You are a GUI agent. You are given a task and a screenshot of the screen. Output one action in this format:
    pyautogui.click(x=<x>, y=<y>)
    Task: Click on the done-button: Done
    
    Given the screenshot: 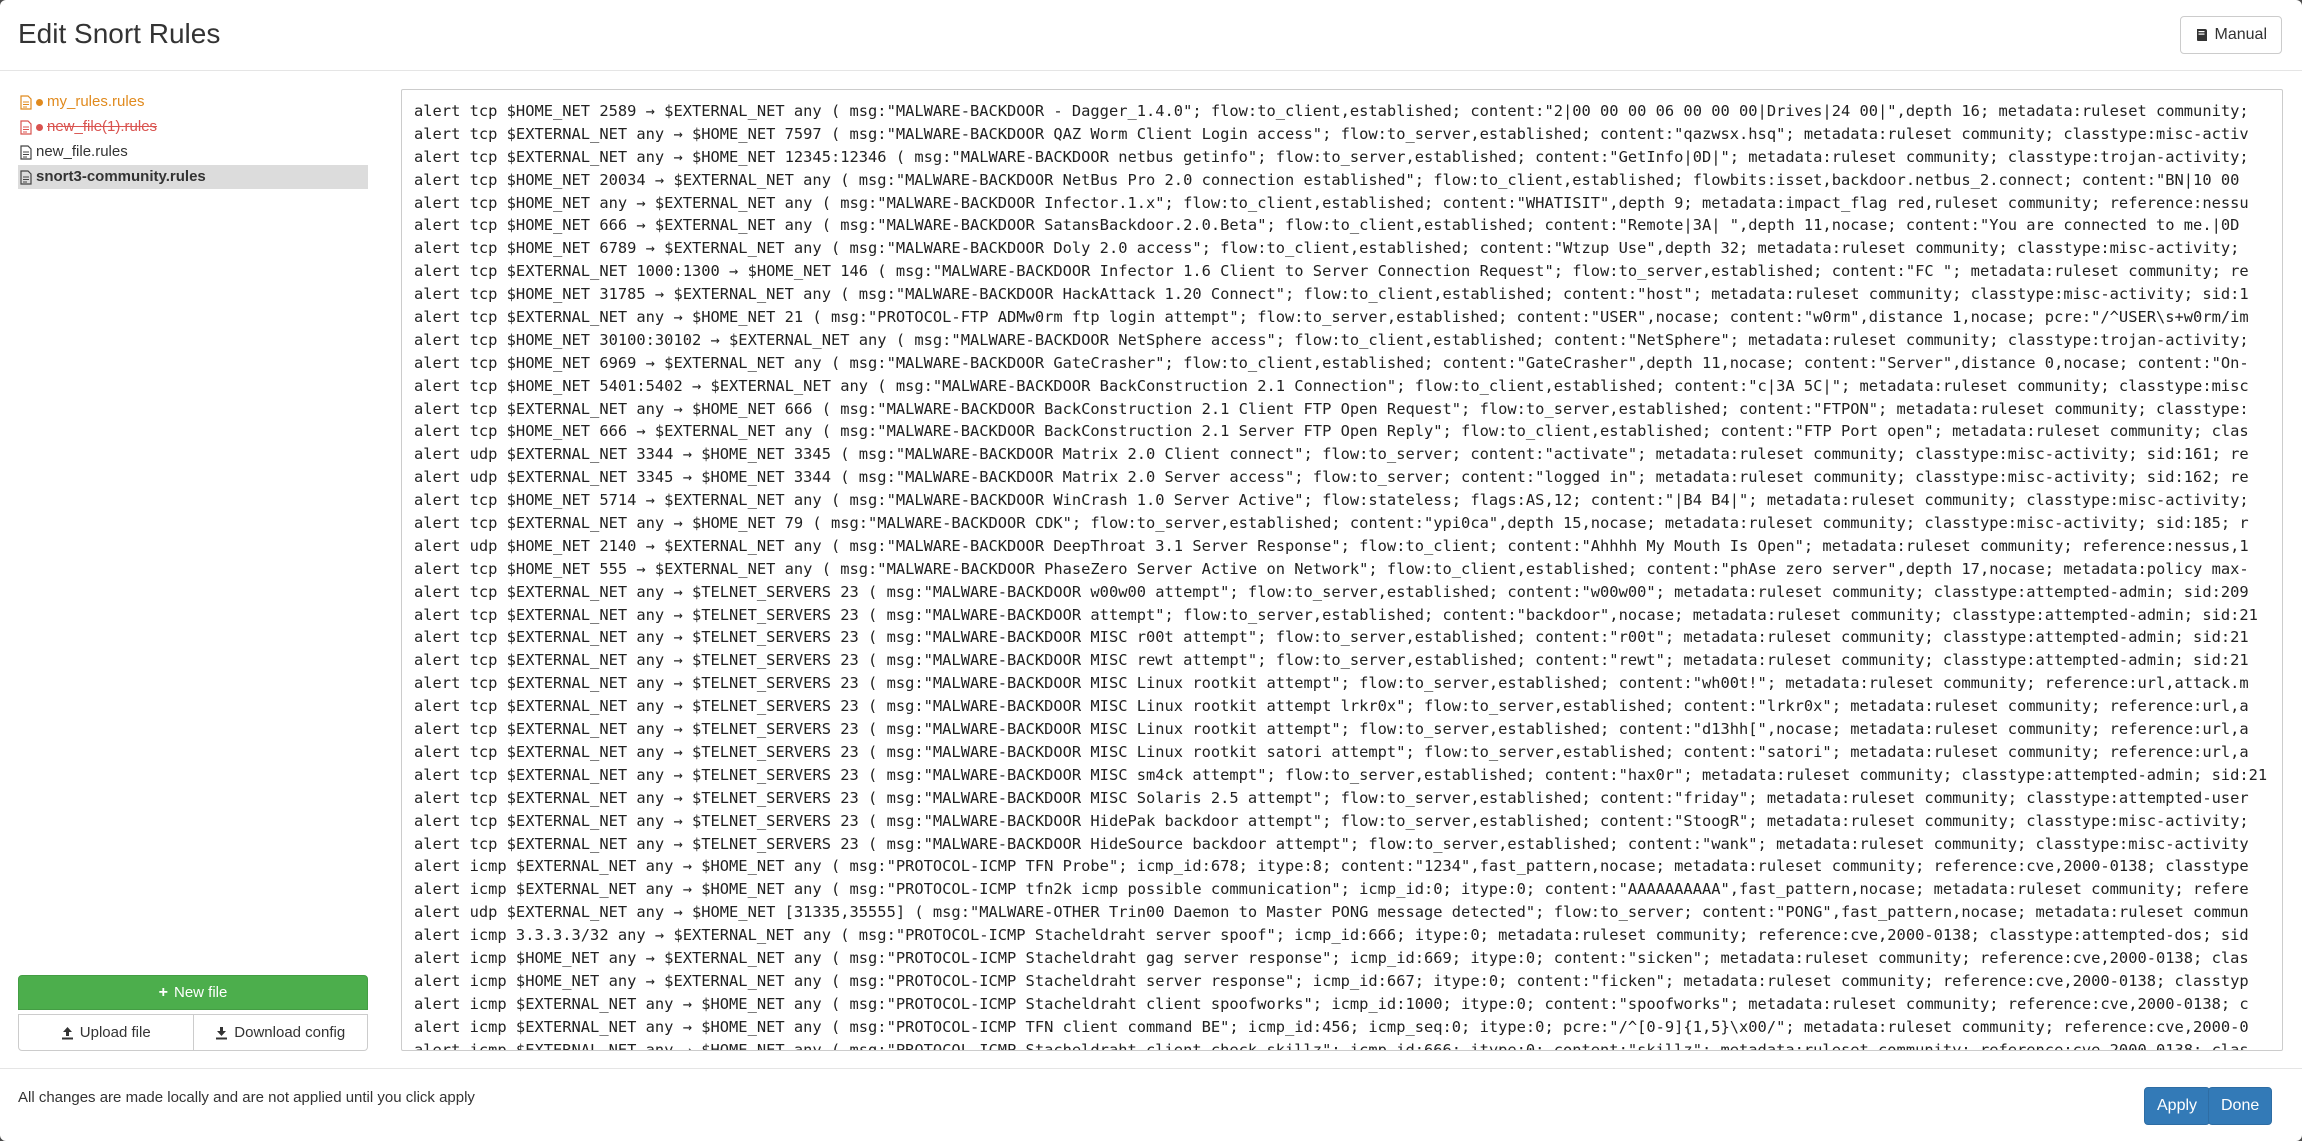 What is the action you would take?
    pyautogui.click(x=2240, y=1106)
    